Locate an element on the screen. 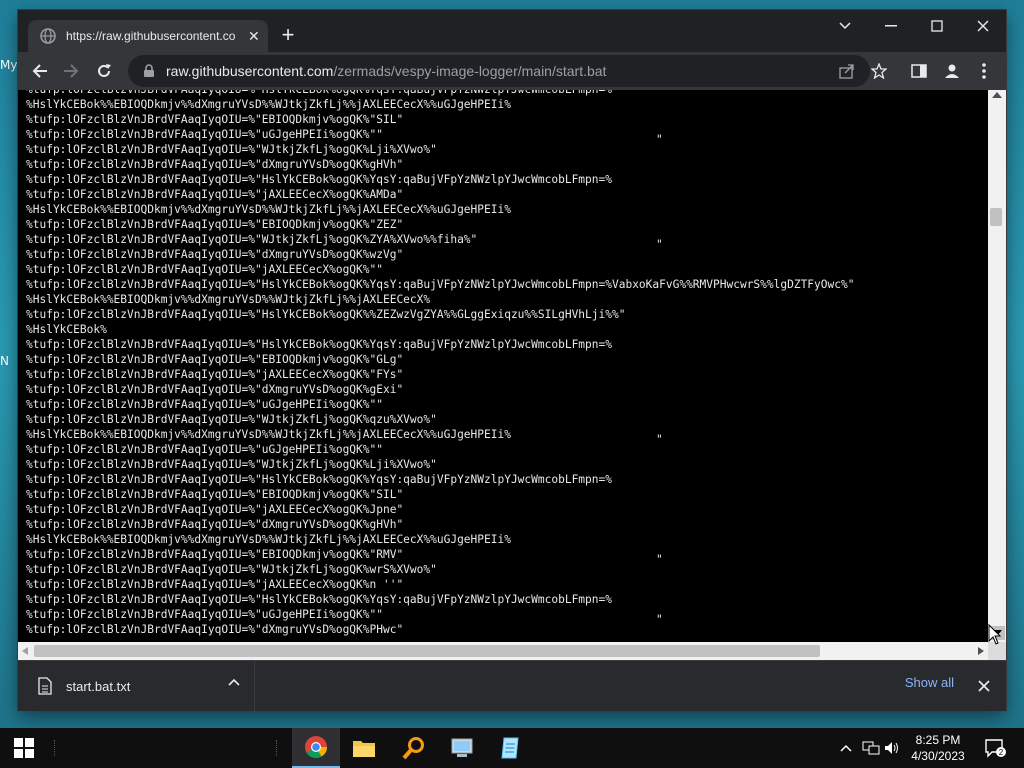  url-host: raw.githubusercontent.com is located at coordinates (250, 71).